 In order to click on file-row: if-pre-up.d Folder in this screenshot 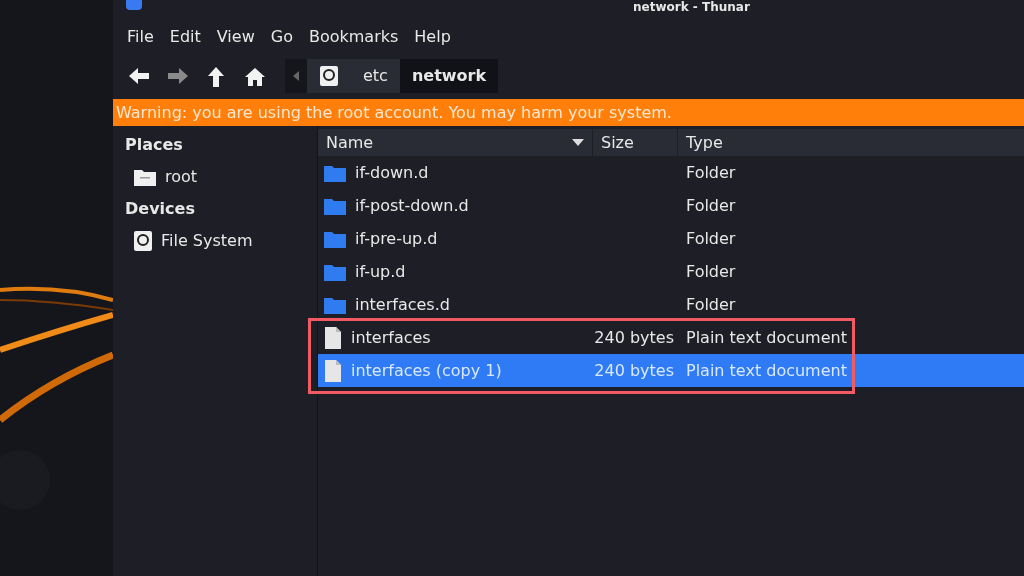, I will do `click(671, 238)`.